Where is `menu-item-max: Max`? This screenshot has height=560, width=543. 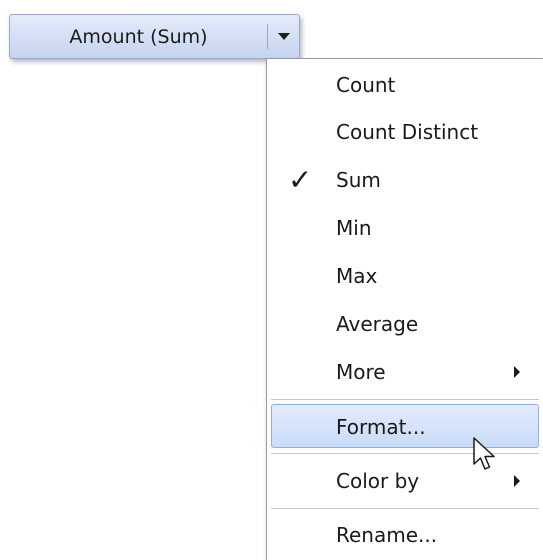 menu-item-max: Max is located at coordinates (405, 275).